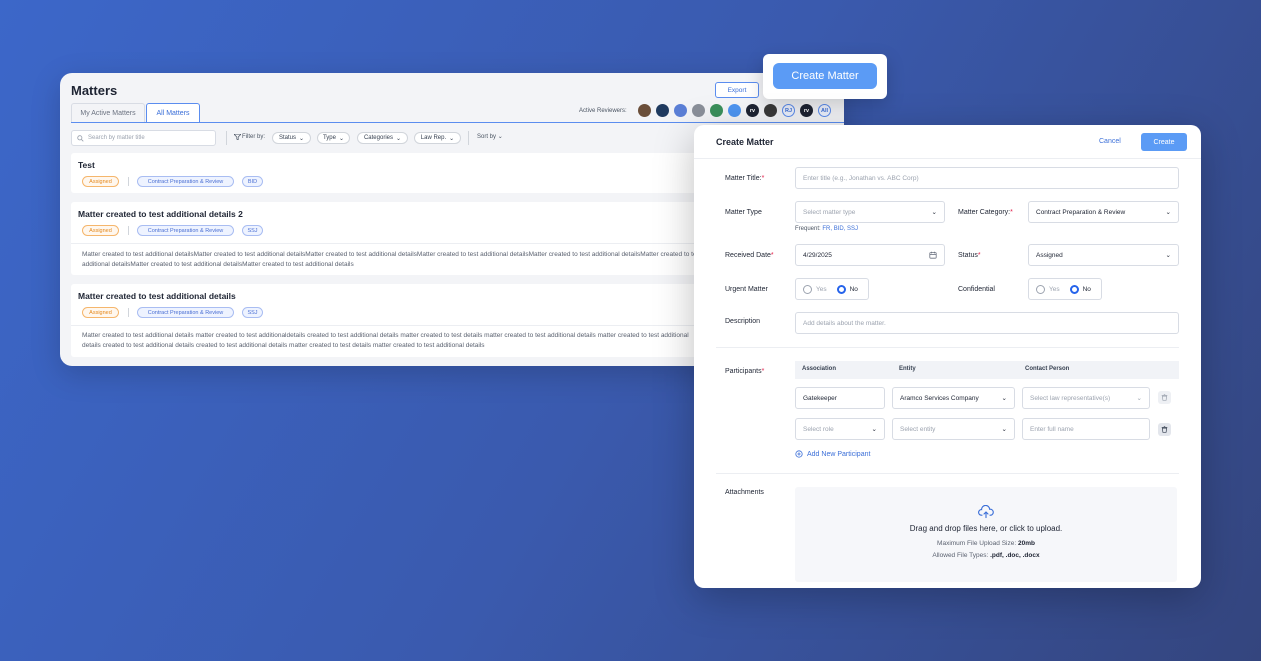  What do you see at coordinates (173, 112) in the screenshot?
I see `tab-all-matters: All Matters` at bounding box center [173, 112].